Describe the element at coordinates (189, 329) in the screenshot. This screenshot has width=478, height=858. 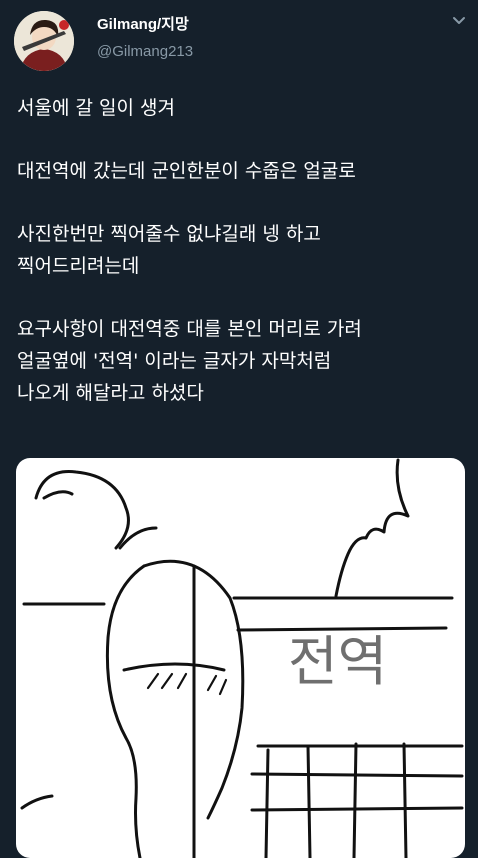
I see `tweet-line: 요구사항이 대전역중 대를 본인 머리로 가려` at that location.